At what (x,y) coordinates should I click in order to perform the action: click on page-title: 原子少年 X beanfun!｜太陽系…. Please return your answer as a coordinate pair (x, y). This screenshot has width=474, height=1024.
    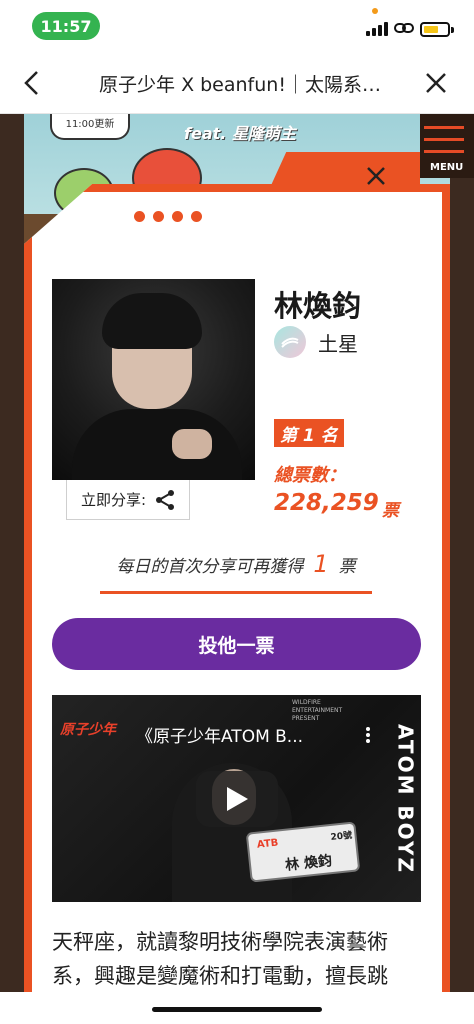
    Looking at the image, I should click on (240, 85).